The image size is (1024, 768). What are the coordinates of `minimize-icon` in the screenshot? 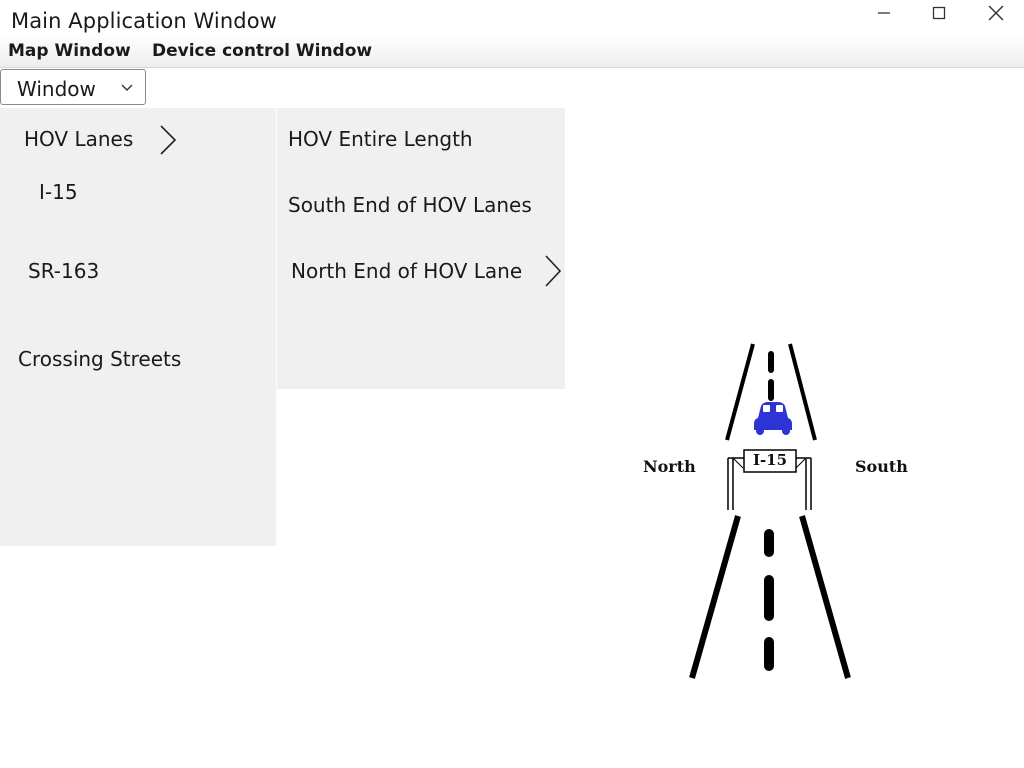 It's located at (884, 13).